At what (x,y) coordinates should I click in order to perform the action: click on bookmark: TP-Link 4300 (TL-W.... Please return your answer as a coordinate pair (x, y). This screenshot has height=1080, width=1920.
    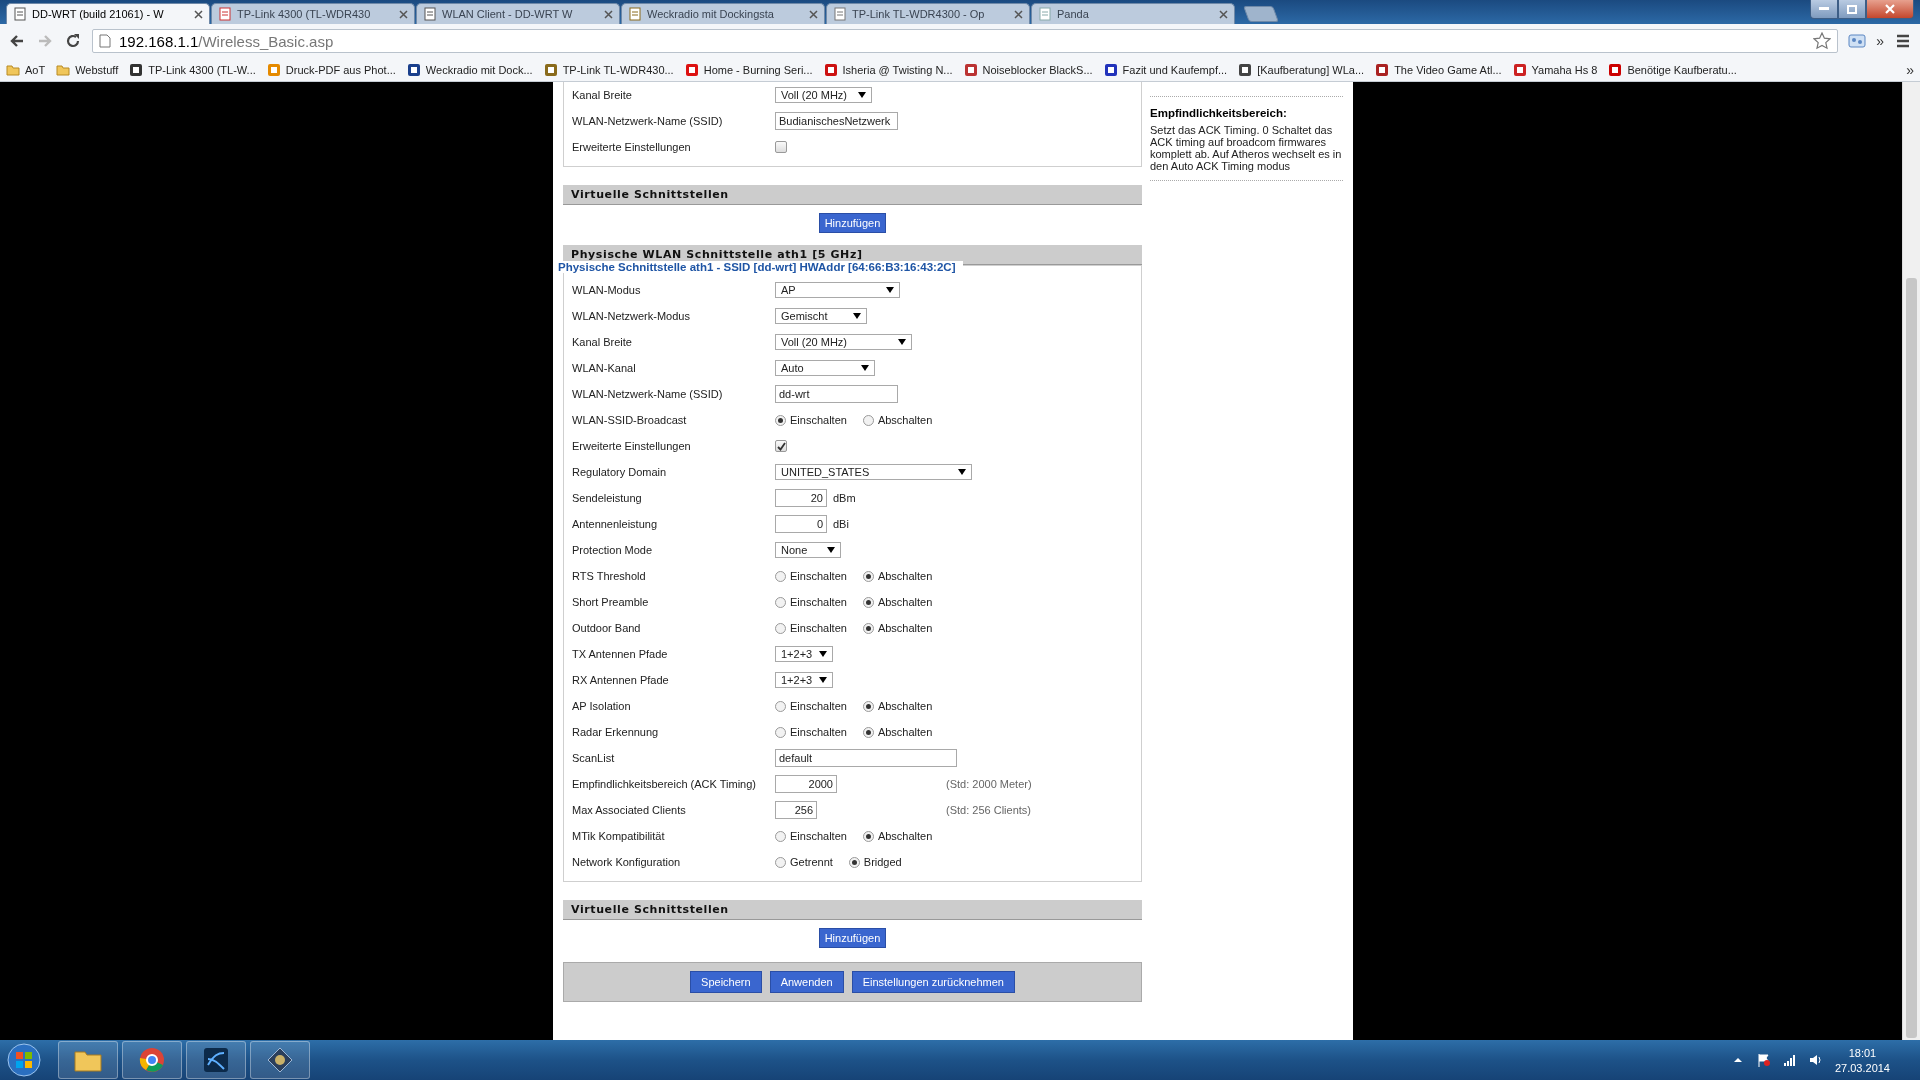
    Looking at the image, I should click on (192, 69).